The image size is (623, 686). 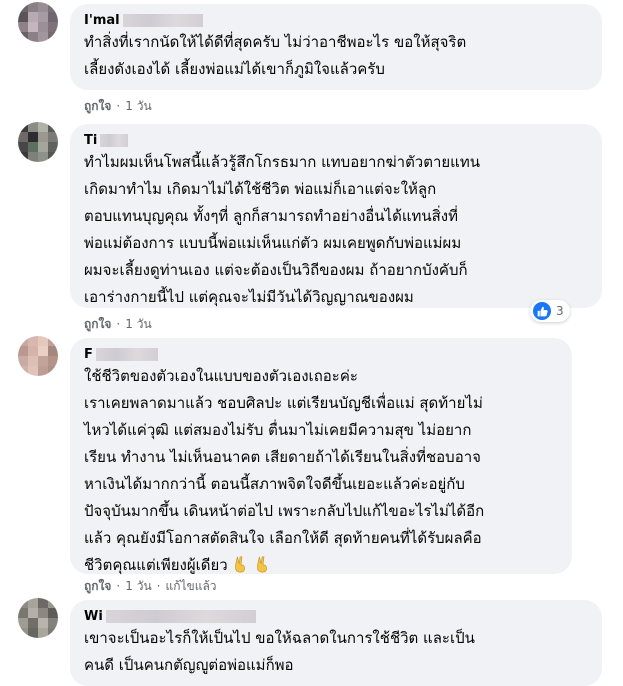 What do you see at coordinates (102, 20) in the screenshot?
I see `commenter-name: I'mal` at bounding box center [102, 20].